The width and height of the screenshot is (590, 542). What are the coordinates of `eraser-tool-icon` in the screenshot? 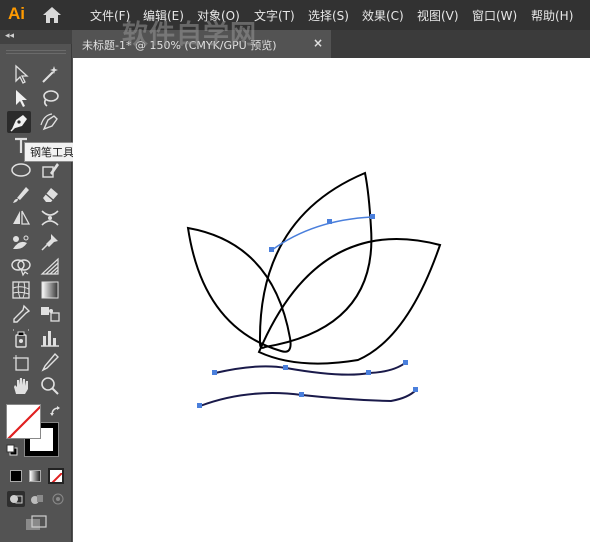 It's located at (50, 194).